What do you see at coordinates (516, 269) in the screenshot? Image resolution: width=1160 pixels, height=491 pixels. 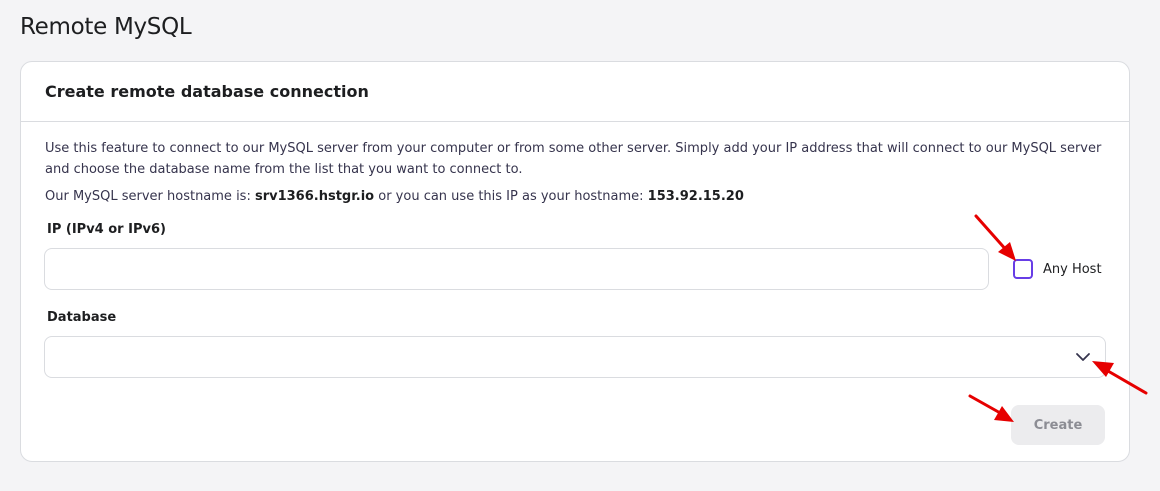 I see `ip-input` at bounding box center [516, 269].